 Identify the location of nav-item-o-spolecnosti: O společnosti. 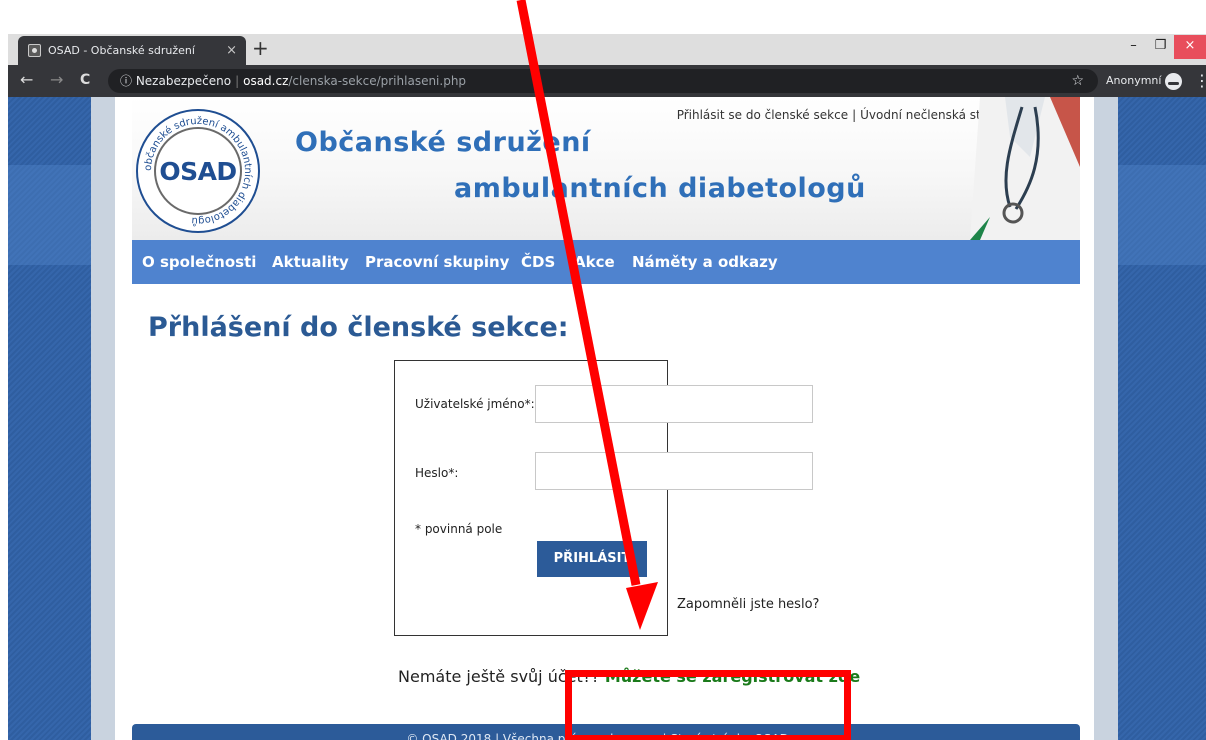
(199, 262).